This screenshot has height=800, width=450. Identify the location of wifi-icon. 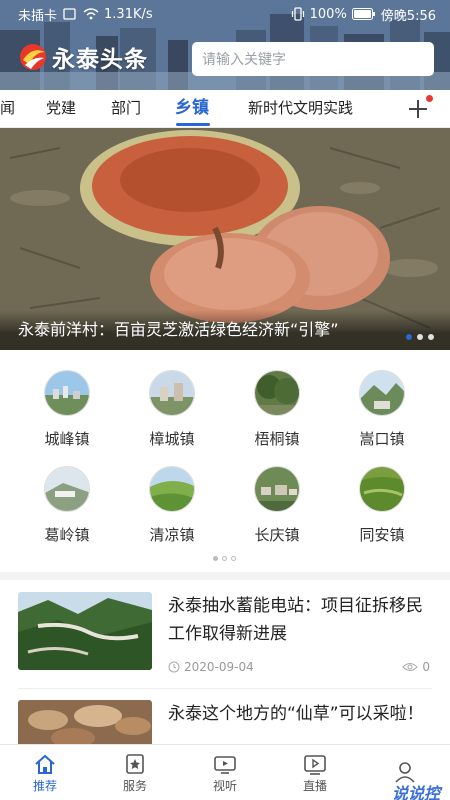
(91, 14).